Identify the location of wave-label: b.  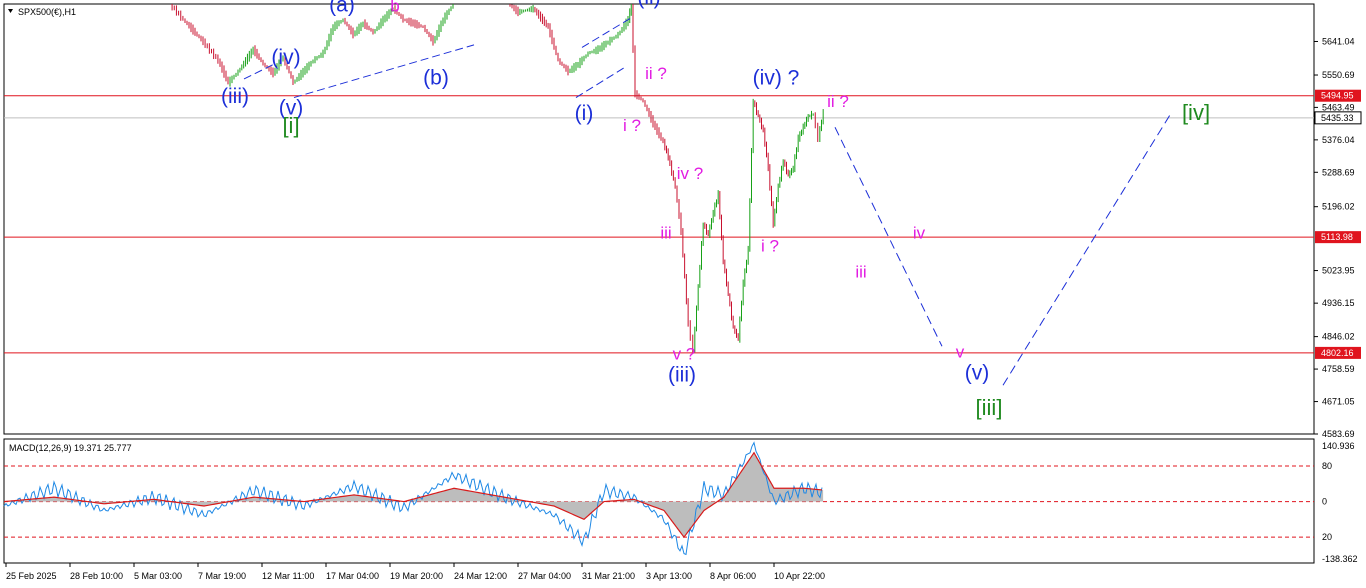
(394, 7).